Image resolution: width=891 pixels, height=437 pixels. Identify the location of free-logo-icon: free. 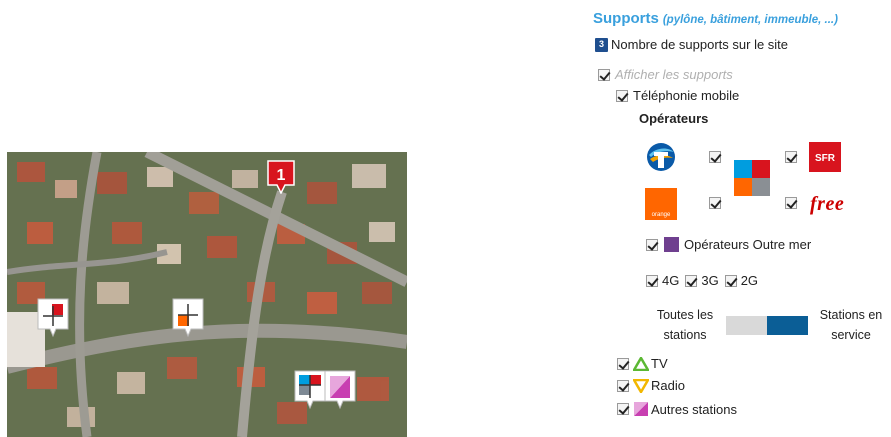
(827, 204).